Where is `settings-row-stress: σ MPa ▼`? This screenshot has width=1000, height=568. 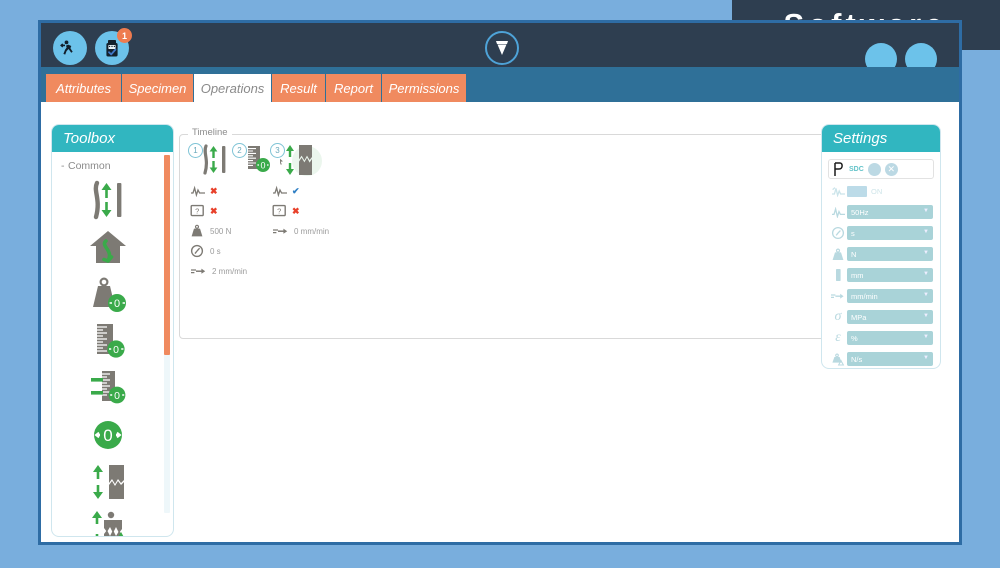 settings-row-stress: σ MPa ▼ is located at coordinates (881, 317).